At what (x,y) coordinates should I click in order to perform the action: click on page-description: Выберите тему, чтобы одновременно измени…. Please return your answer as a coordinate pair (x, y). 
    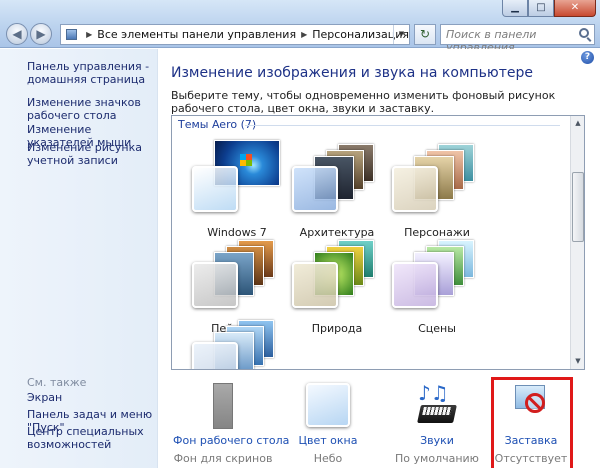
    Looking at the image, I should click on (363, 102).